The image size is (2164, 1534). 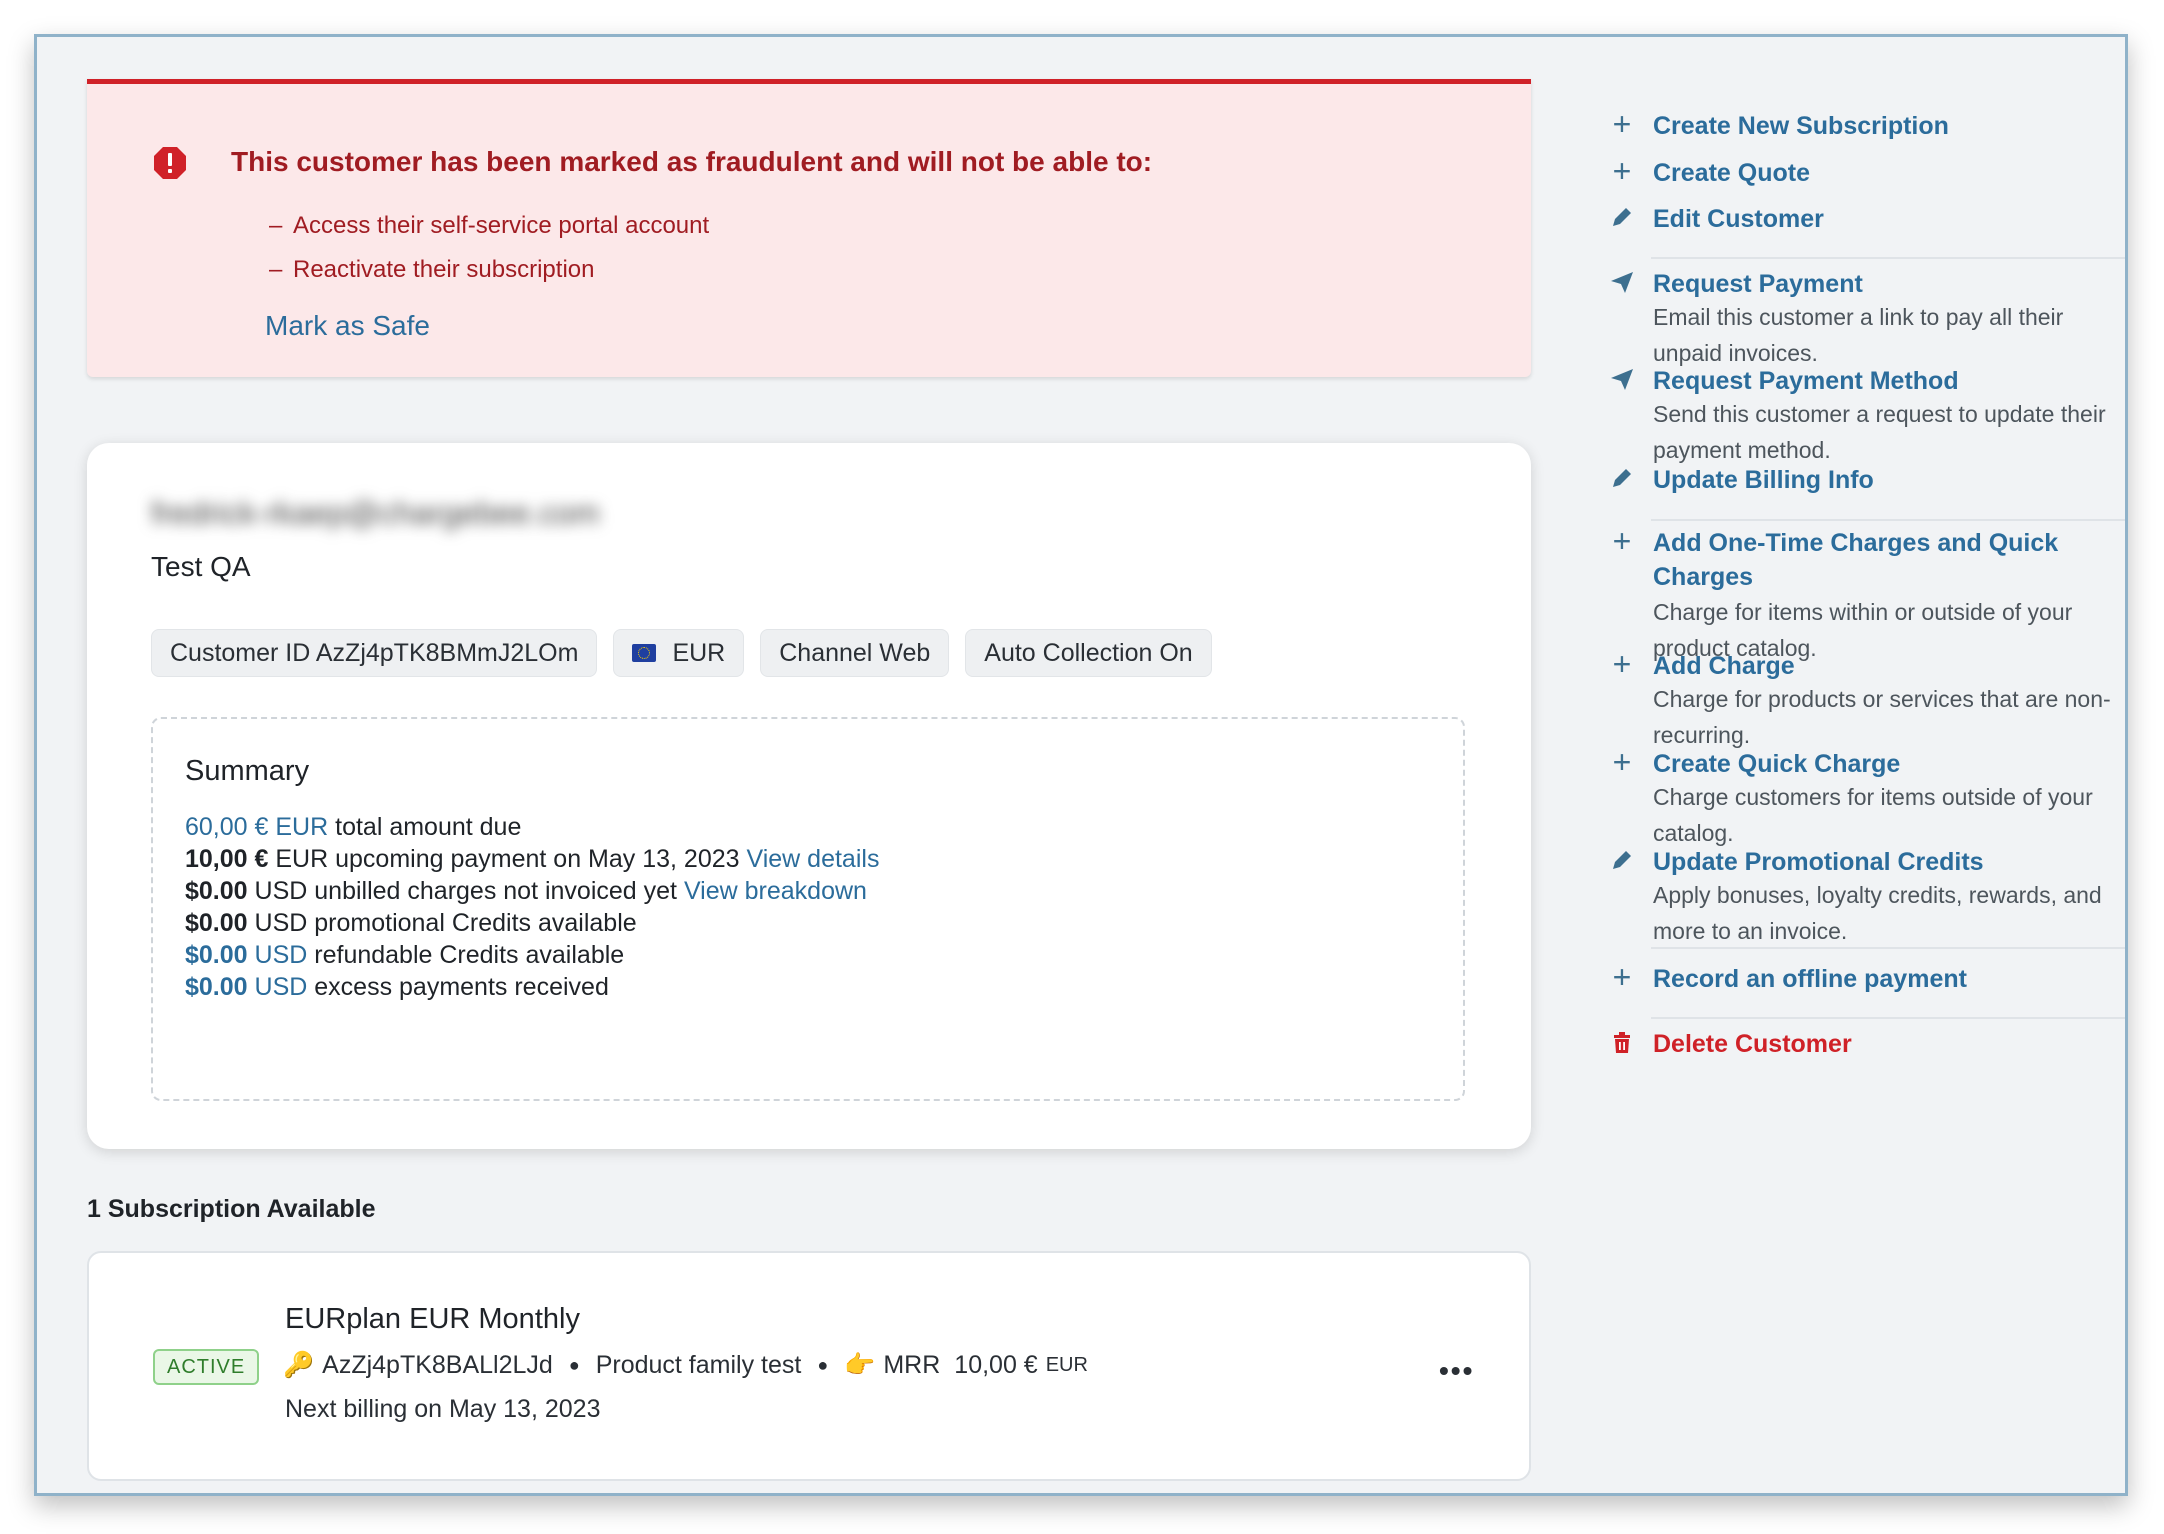 What do you see at coordinates (347, 326) in the screenshot?
I see `mark-as-safe-link: Mark as Safe` at bounding box center [347, 326].